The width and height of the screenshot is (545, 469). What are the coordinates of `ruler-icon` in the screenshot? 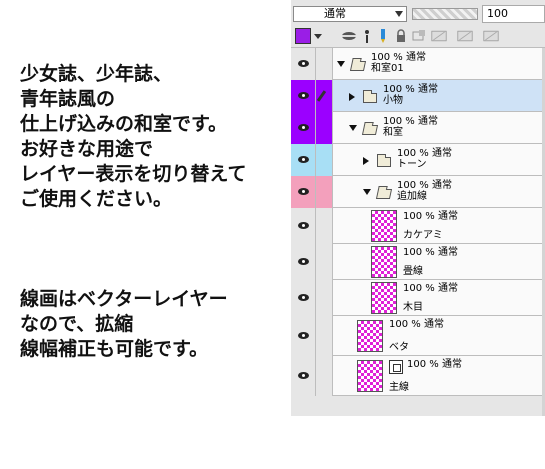 It's located at (465, 36).